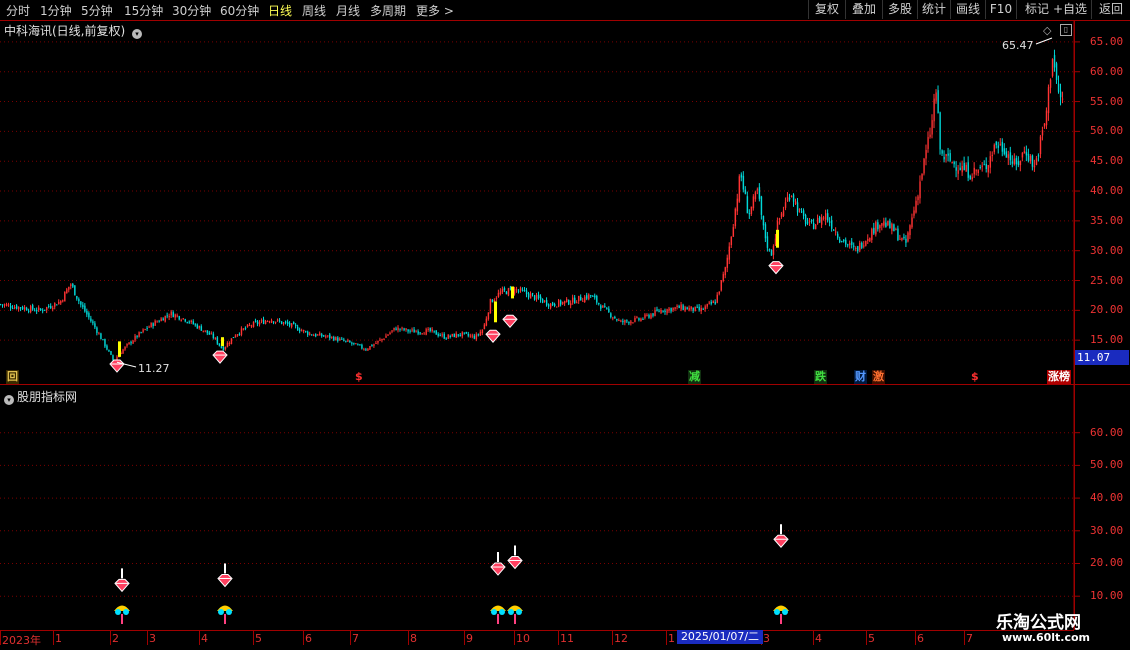 Image resolution: width=1130 pixels, height=650 pixels. Describe the element at coordinates (498, 619) in the screenshot. I see `umbrella-icon-stem` at that location.